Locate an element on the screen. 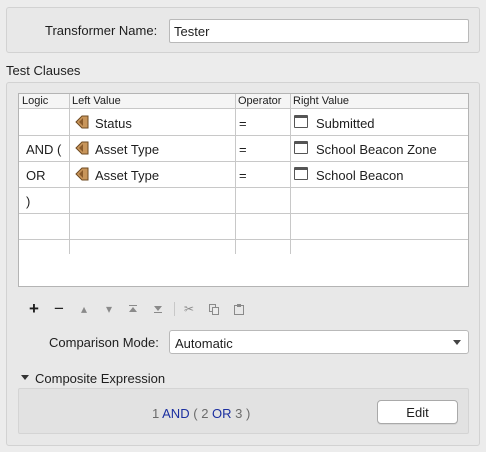  left-value-cell: Status is located at coordinates (113, 123).